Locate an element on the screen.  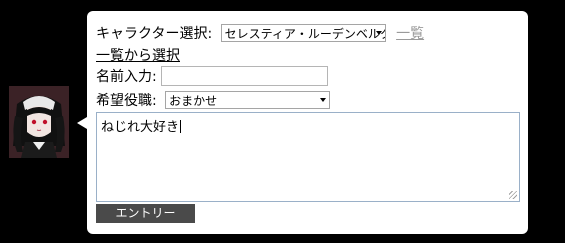
role-row: 希望役職: おまかせ is located at coordinates (213, 100).